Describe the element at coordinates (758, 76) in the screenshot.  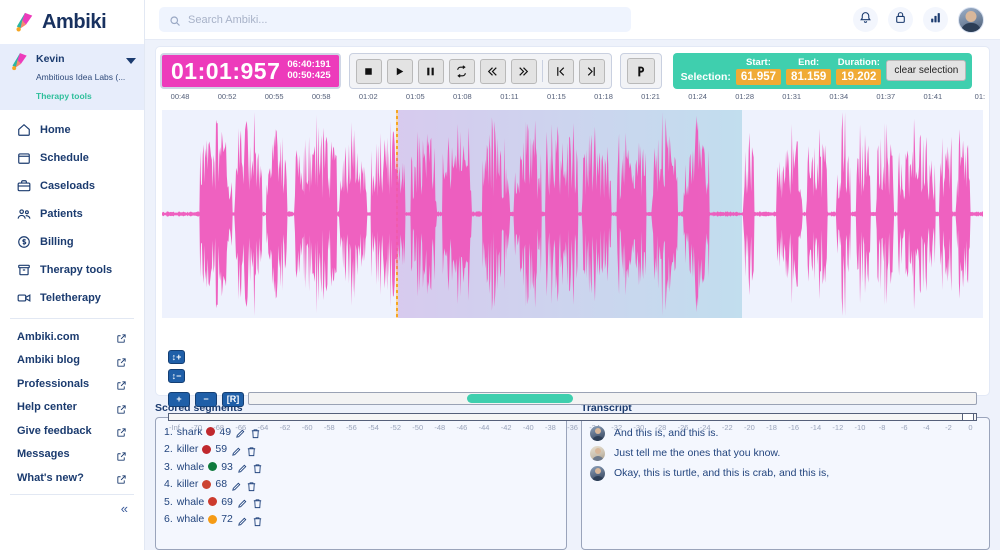
I see `selection-start-value: 61.957` at that location.